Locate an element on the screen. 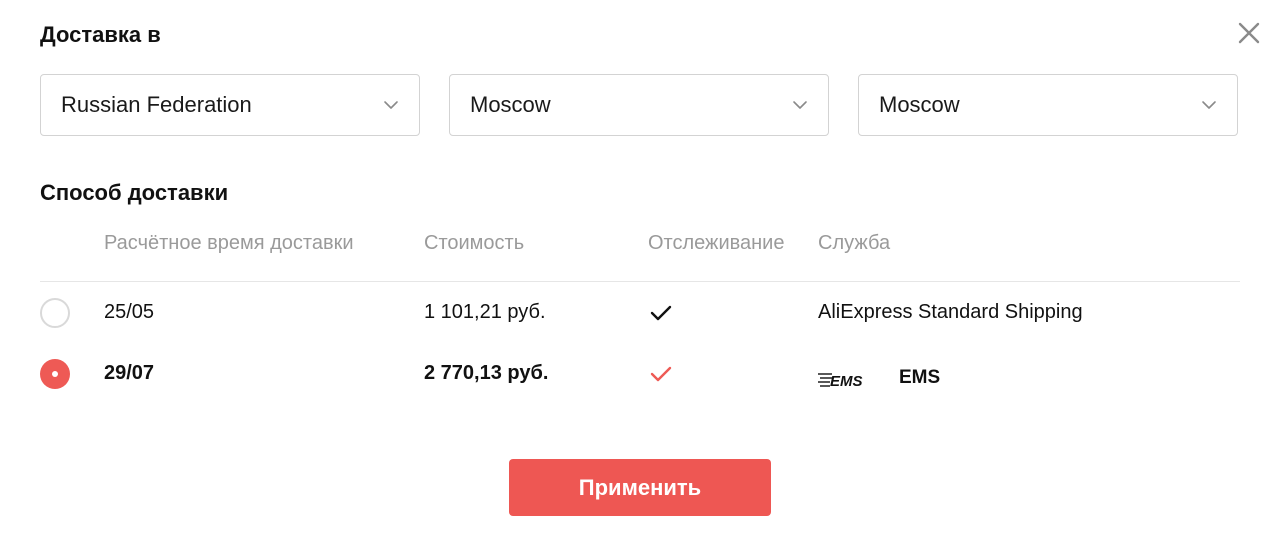  close-icon is located at coordinates (1249, 33).